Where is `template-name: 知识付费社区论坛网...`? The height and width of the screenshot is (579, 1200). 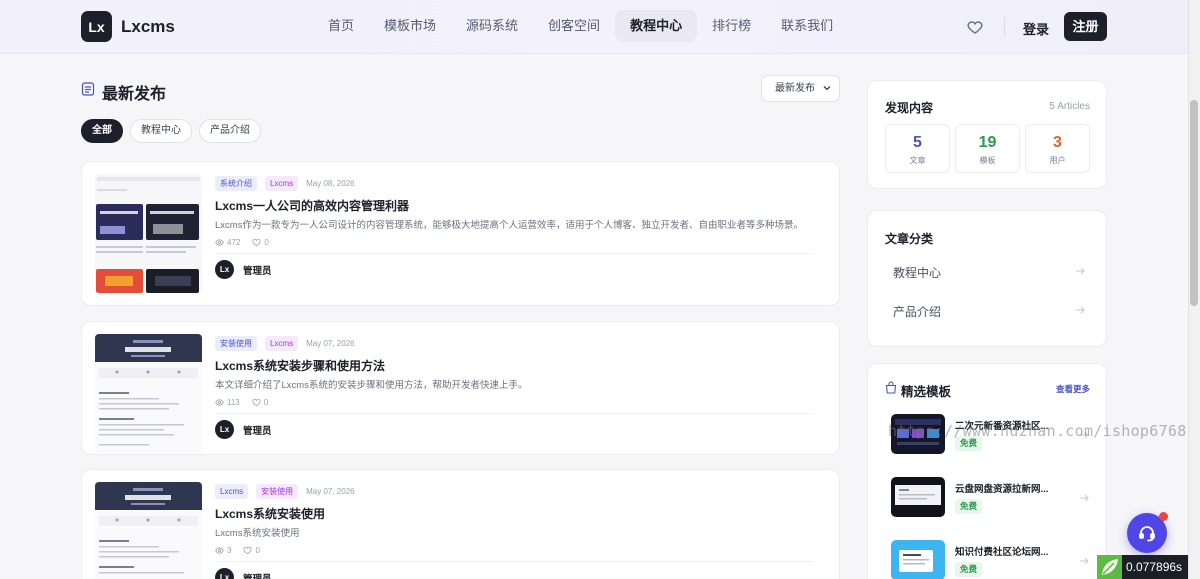
template-name: 知识付费社区论坛网... is located at coordinates (1002, 552).